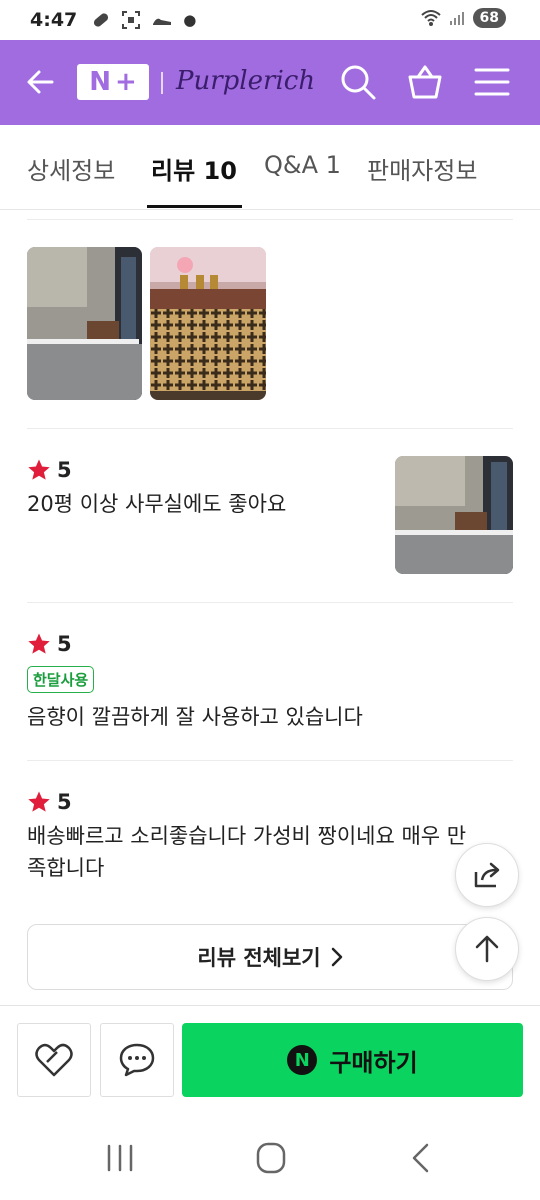 The image size is (540, 1200). What do you see at coordinates (120, 1158) in the screenshot?
I see `recent-apps-icon` at bounding box center [120, 1158].